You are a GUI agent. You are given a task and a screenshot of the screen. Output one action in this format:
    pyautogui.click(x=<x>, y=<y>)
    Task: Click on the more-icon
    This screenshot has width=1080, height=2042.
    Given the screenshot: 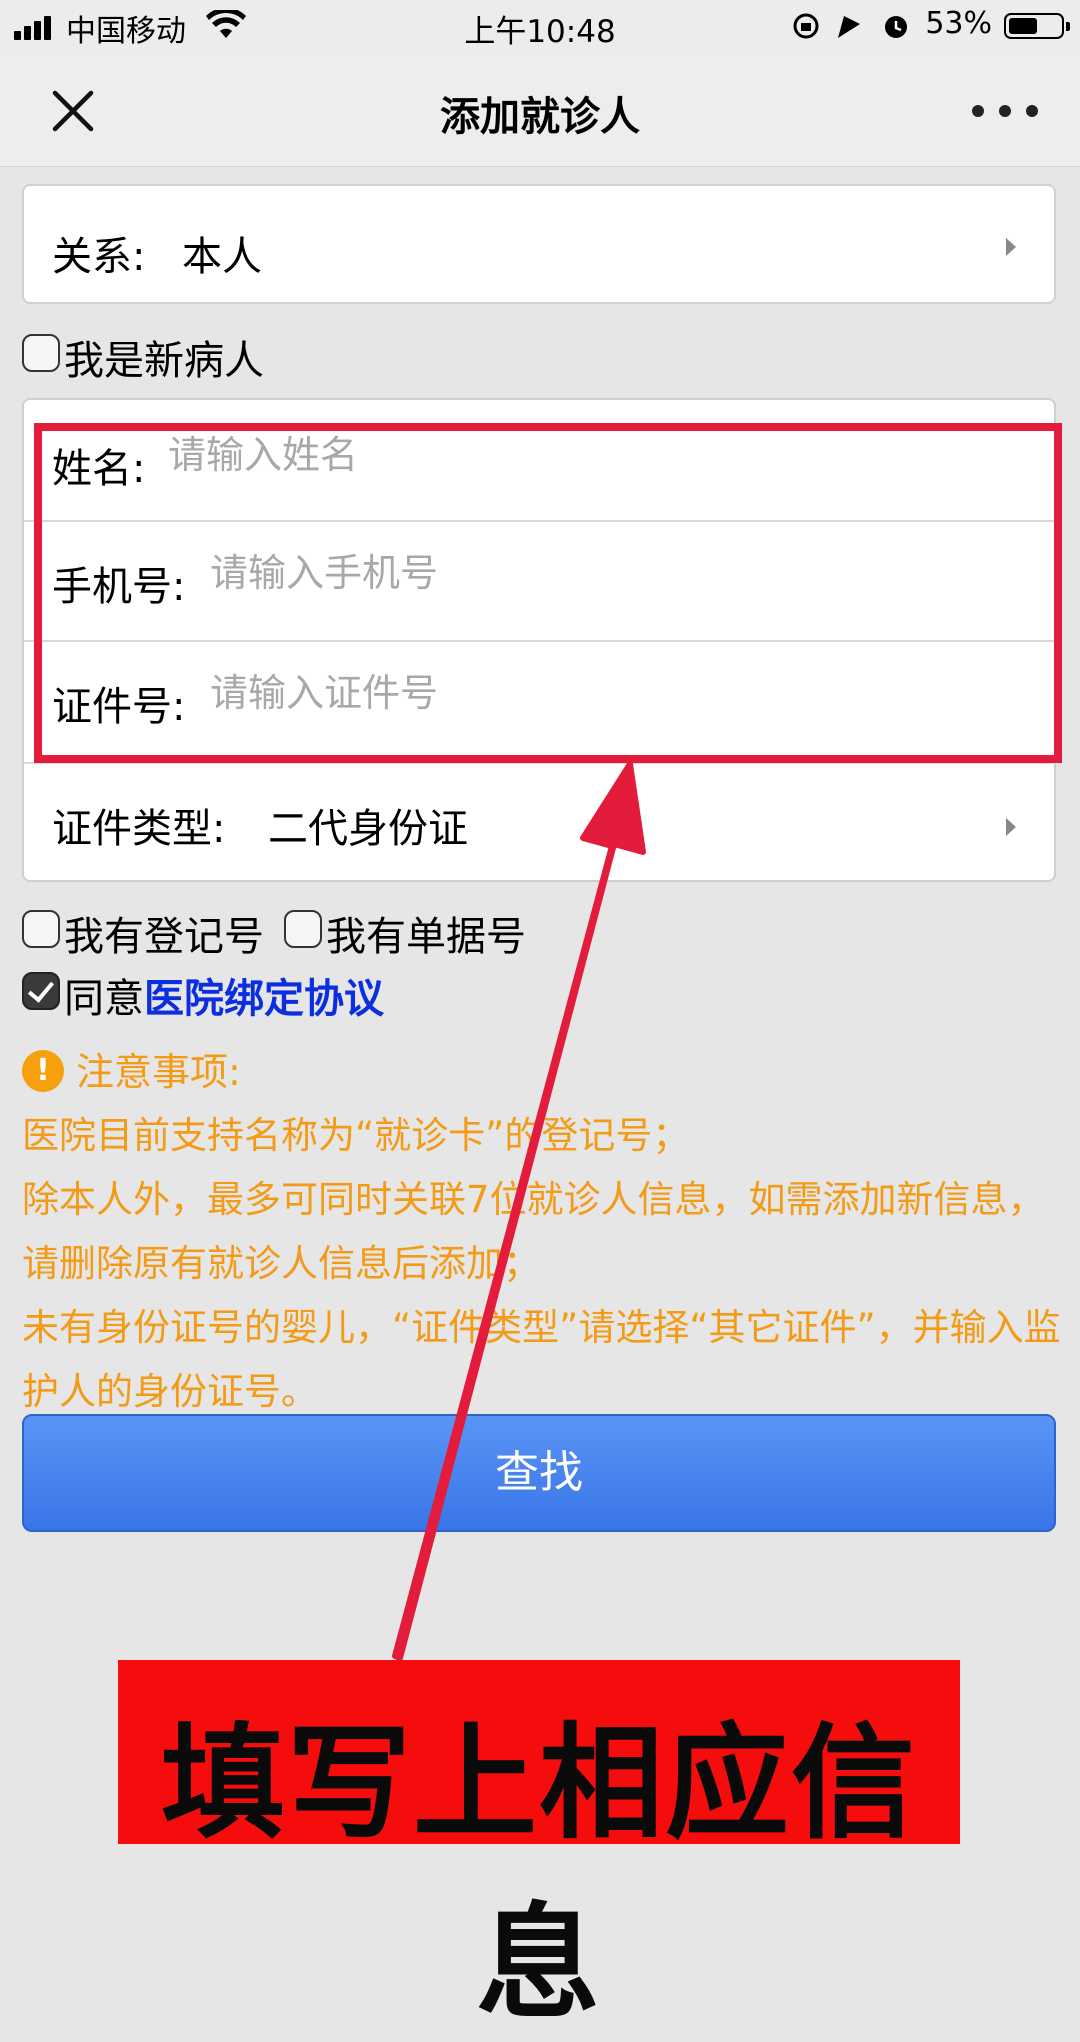 What is the action you would take?
    pyautogui.click(x=1005, y=110)
    